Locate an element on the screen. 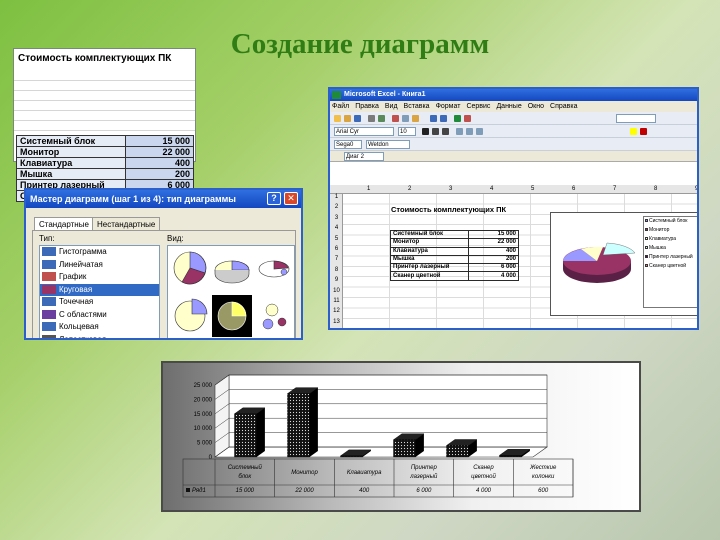 Image resolution: width=720 pixels, height=540 pixels. row-header: 5 is located at coordinates (336, 239).